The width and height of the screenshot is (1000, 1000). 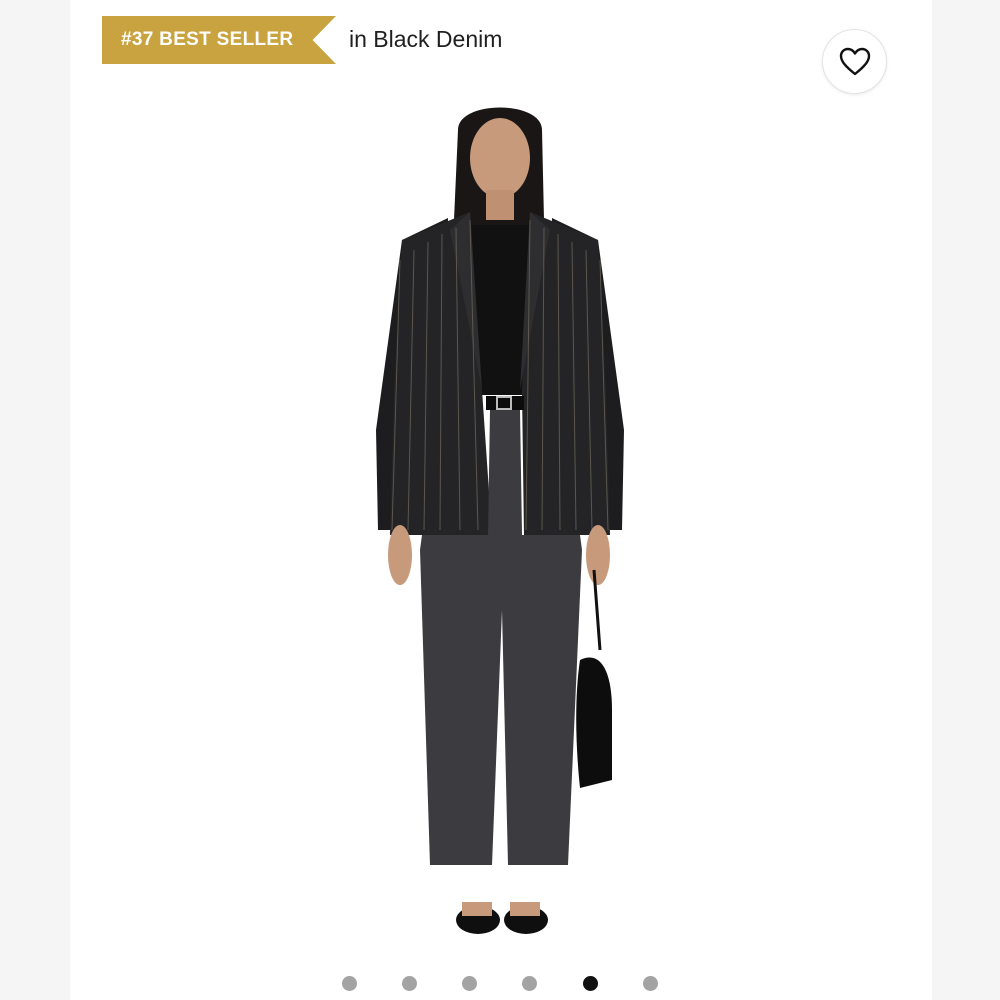 What do you see at coordinates (966, 500) in the screenshot?
I see `right-gutter` at bounding box center [966, 500].